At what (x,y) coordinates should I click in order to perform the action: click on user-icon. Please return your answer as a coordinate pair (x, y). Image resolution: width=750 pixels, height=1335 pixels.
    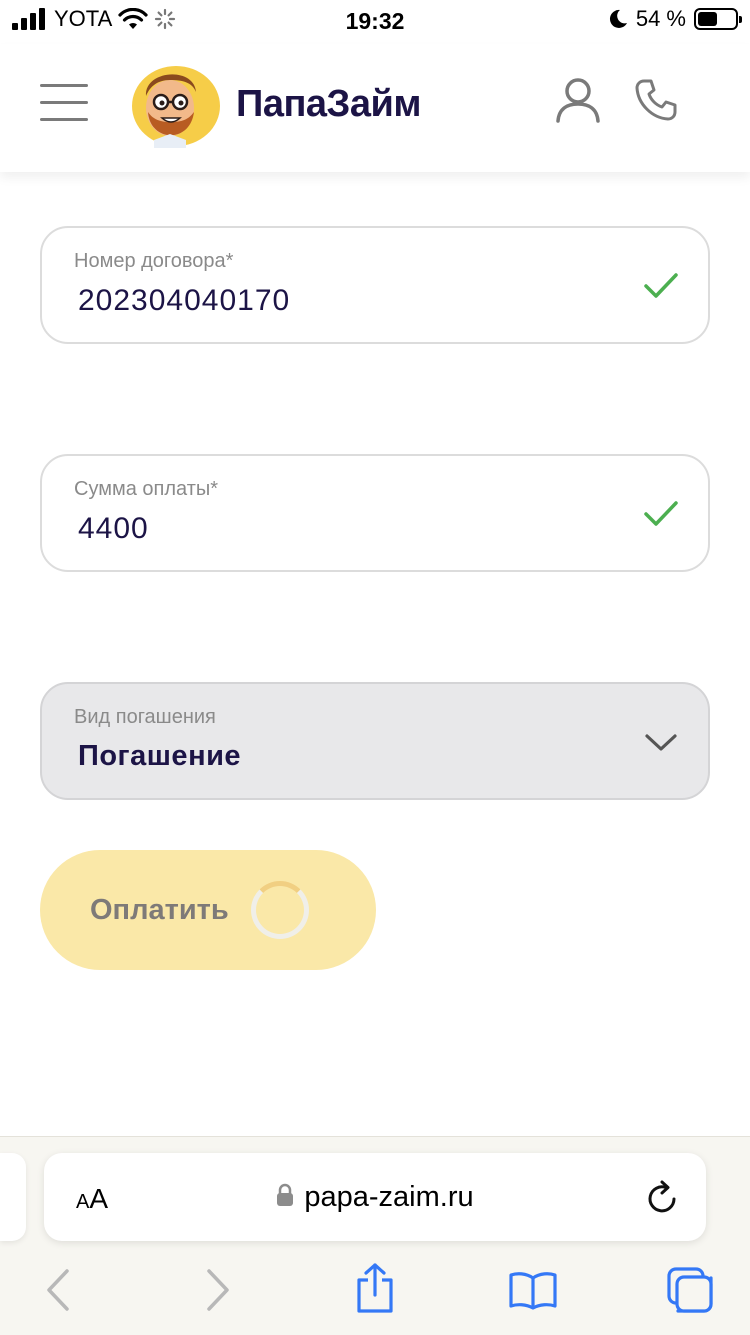
    Looking at the image, I should click on (578, 100).